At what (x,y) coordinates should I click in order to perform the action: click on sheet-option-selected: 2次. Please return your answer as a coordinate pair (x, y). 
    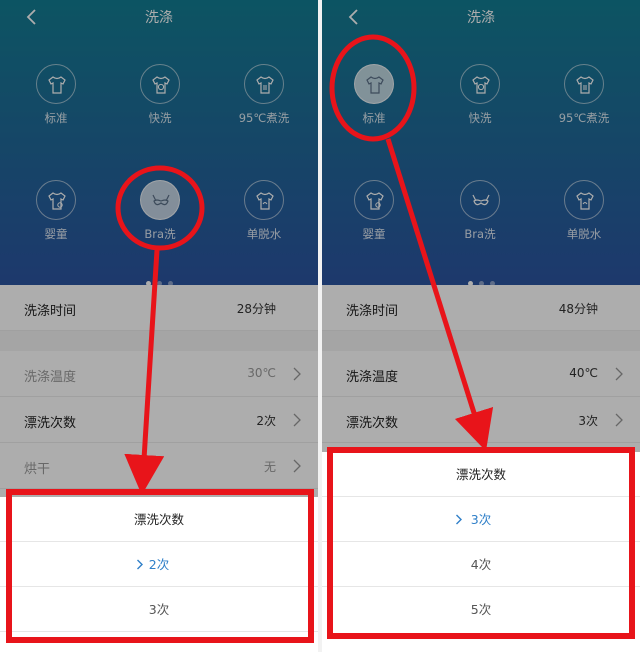
    Looking at the image, I should click on (159, 564).